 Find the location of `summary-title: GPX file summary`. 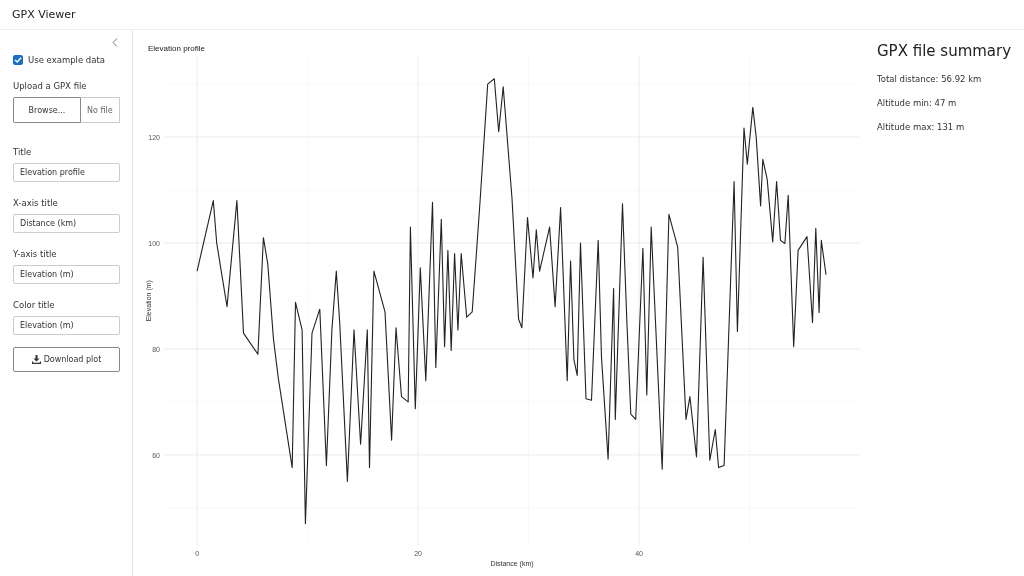

summary-title: GPX file summary is located at coordinates (944, 51).